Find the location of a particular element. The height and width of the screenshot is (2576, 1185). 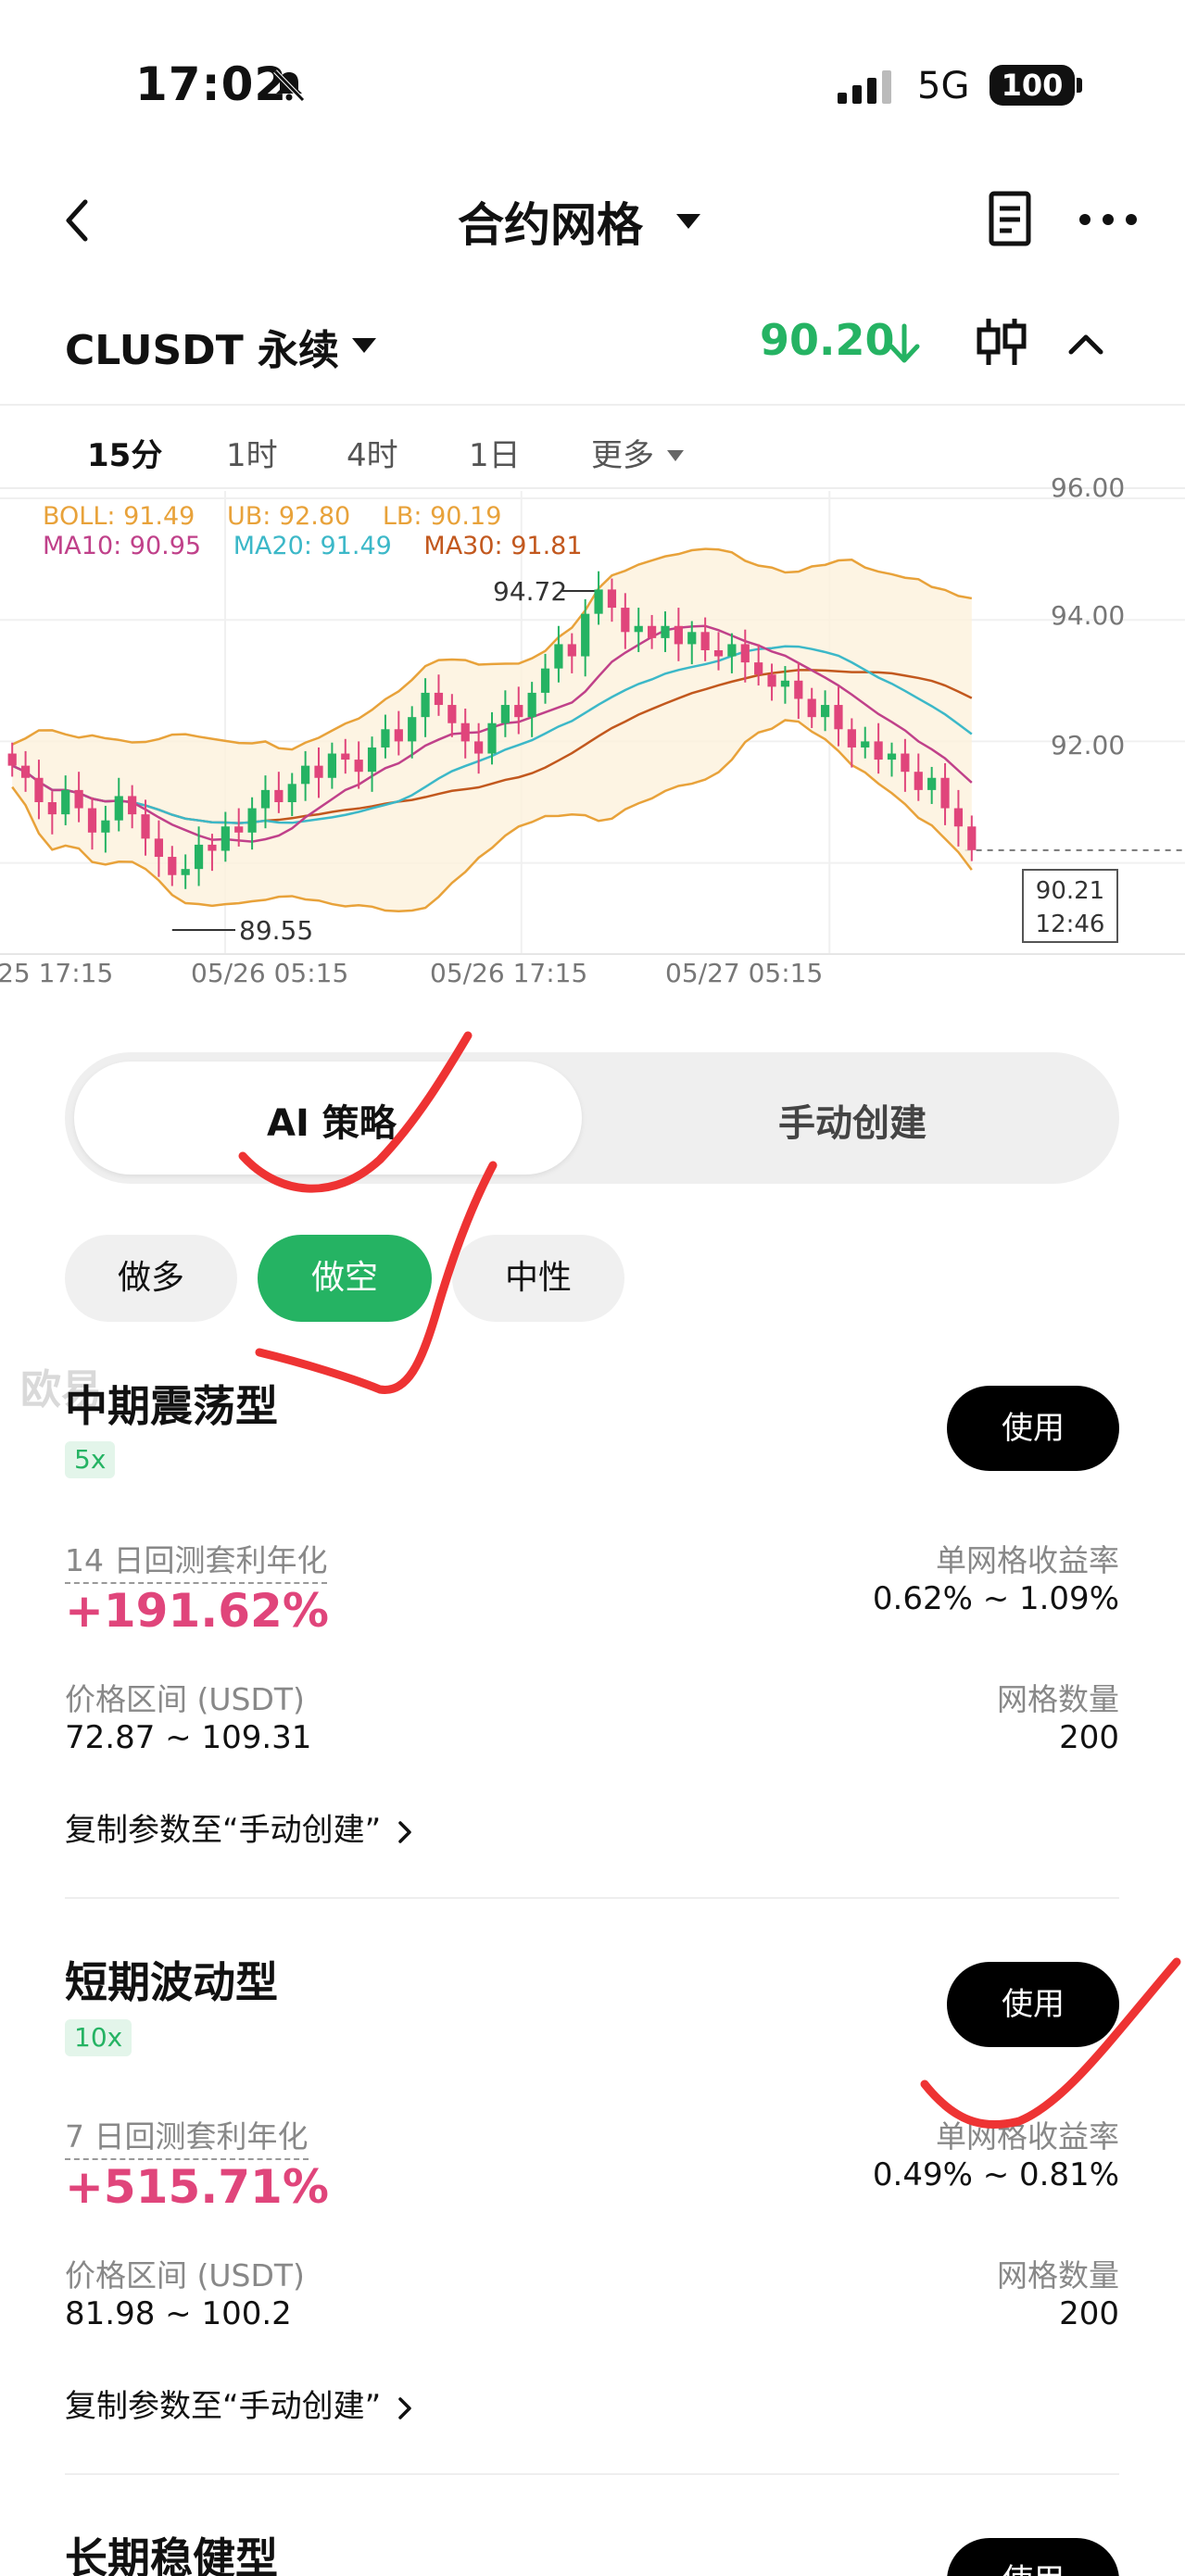

timeframe-tabs: 15分 1时 4时 1日 更多 is located at coordinates (592, 446).